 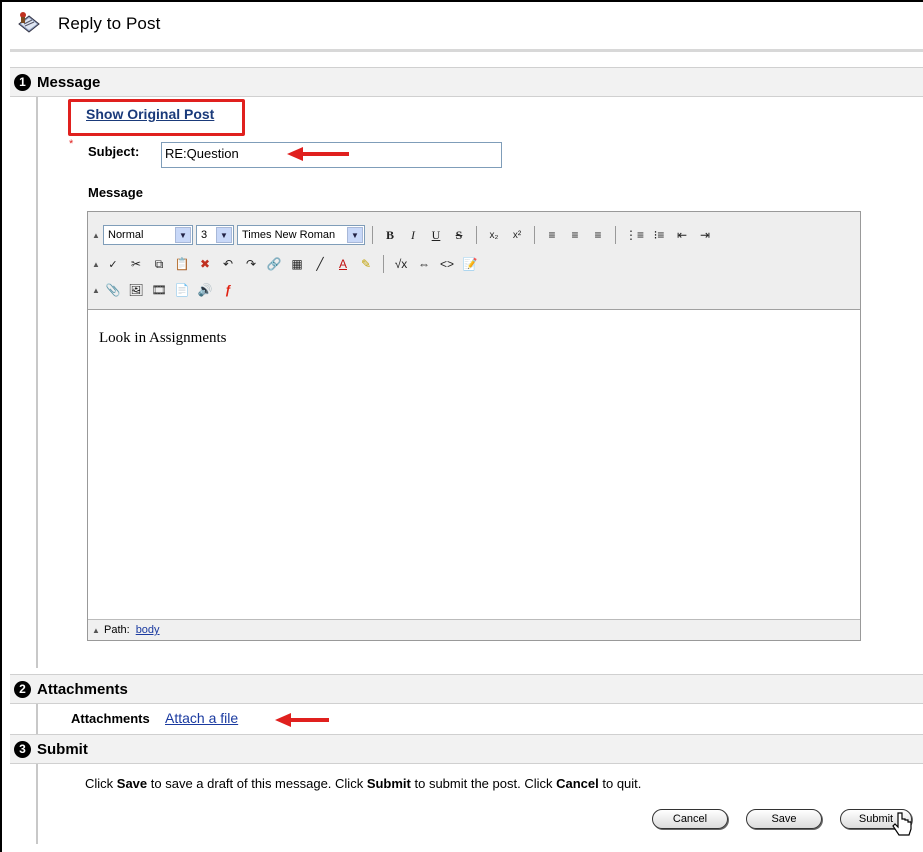 What do you see at coordinates (682, 235) in the screenshot?
I see `outdent-icon: ⇤` at bounding box center [682, 235].